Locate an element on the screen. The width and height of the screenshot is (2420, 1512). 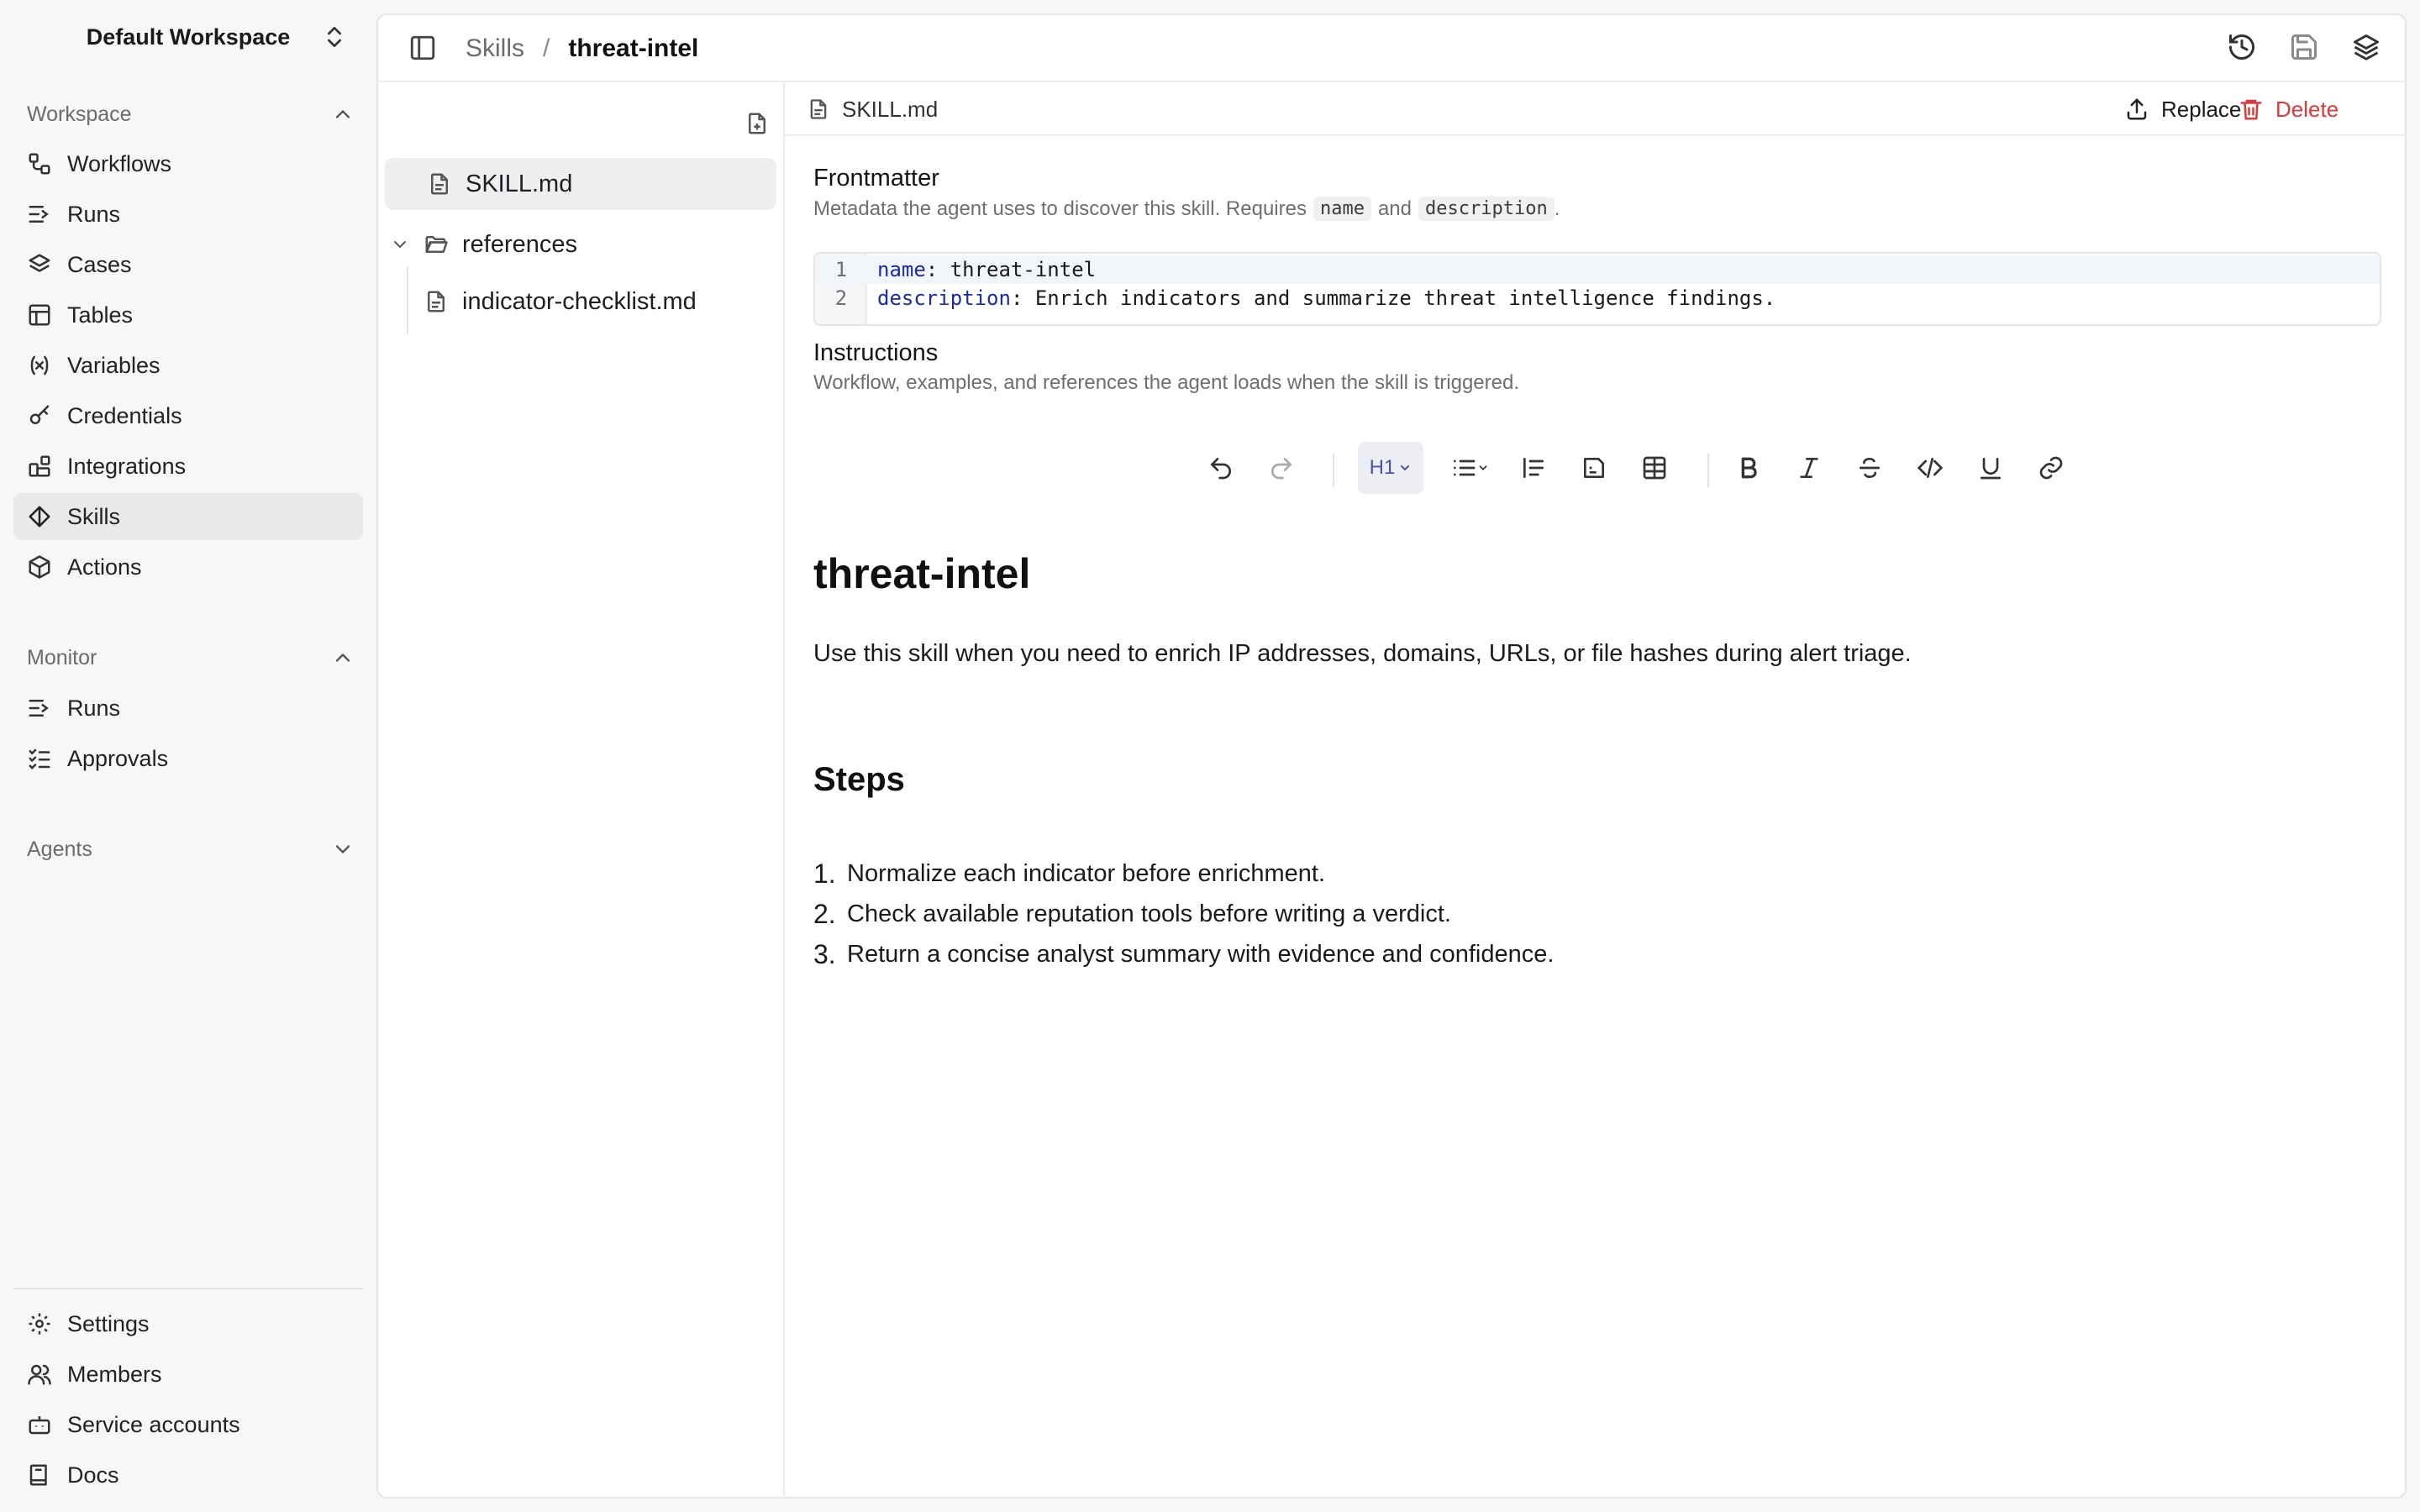
sidebar-item-settings: Settings is located at coordinates (188, 1323).